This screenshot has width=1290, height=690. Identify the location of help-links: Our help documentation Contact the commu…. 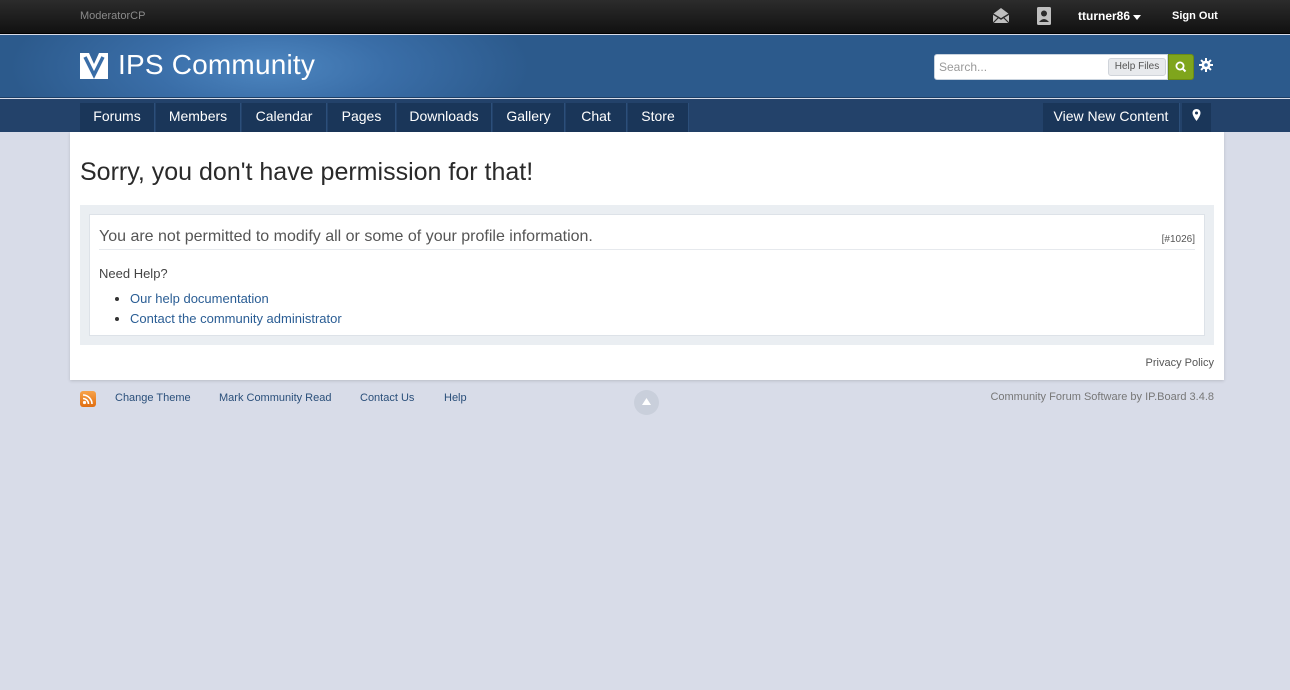
(230, 311).